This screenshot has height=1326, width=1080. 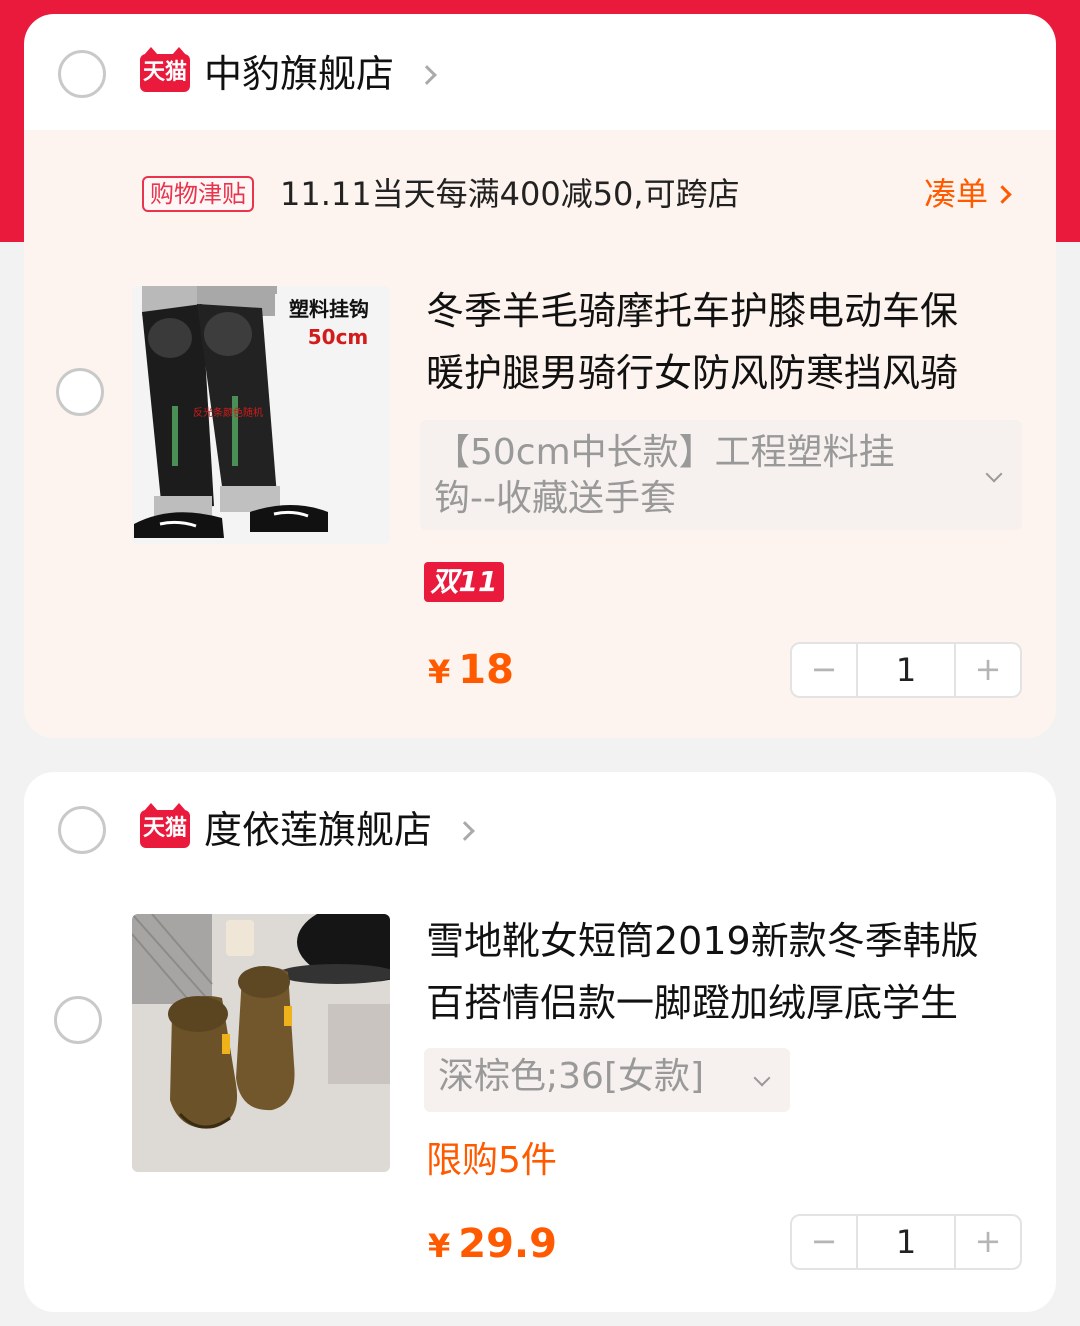 What do you see at coordinates (198, 194) in the screenshot?
I see `promo-tag: 购物津贴` at bounding box center [198, 194].